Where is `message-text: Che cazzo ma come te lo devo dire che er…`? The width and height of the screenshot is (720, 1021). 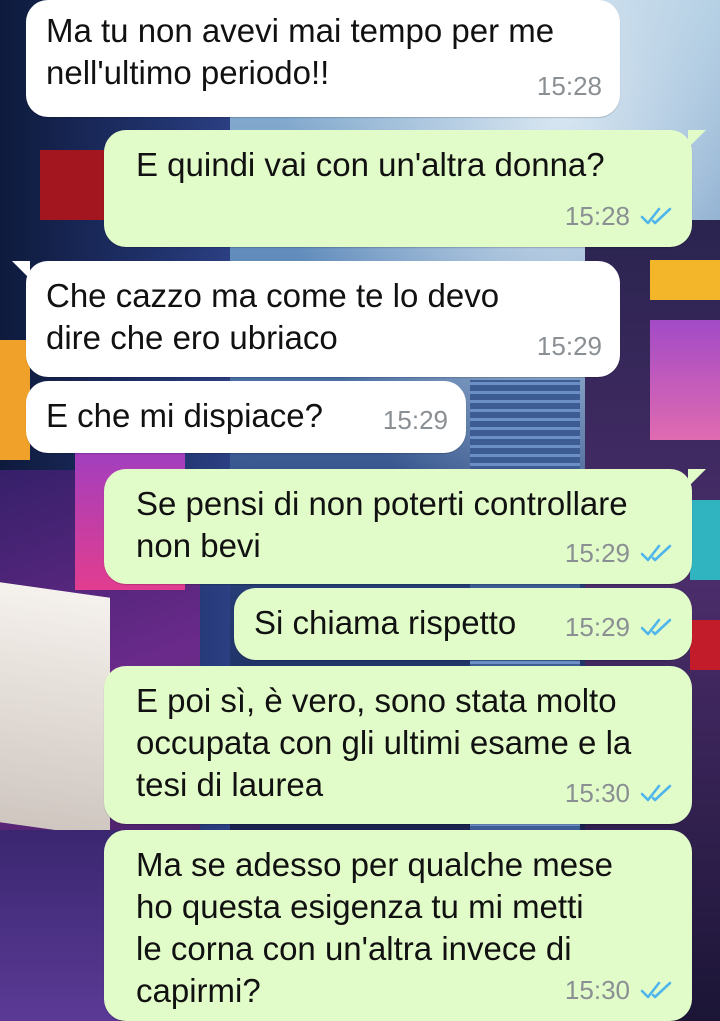 message-text: Che cazzo ma come te lo devo dire che er… is located at coordinates (273, 316).